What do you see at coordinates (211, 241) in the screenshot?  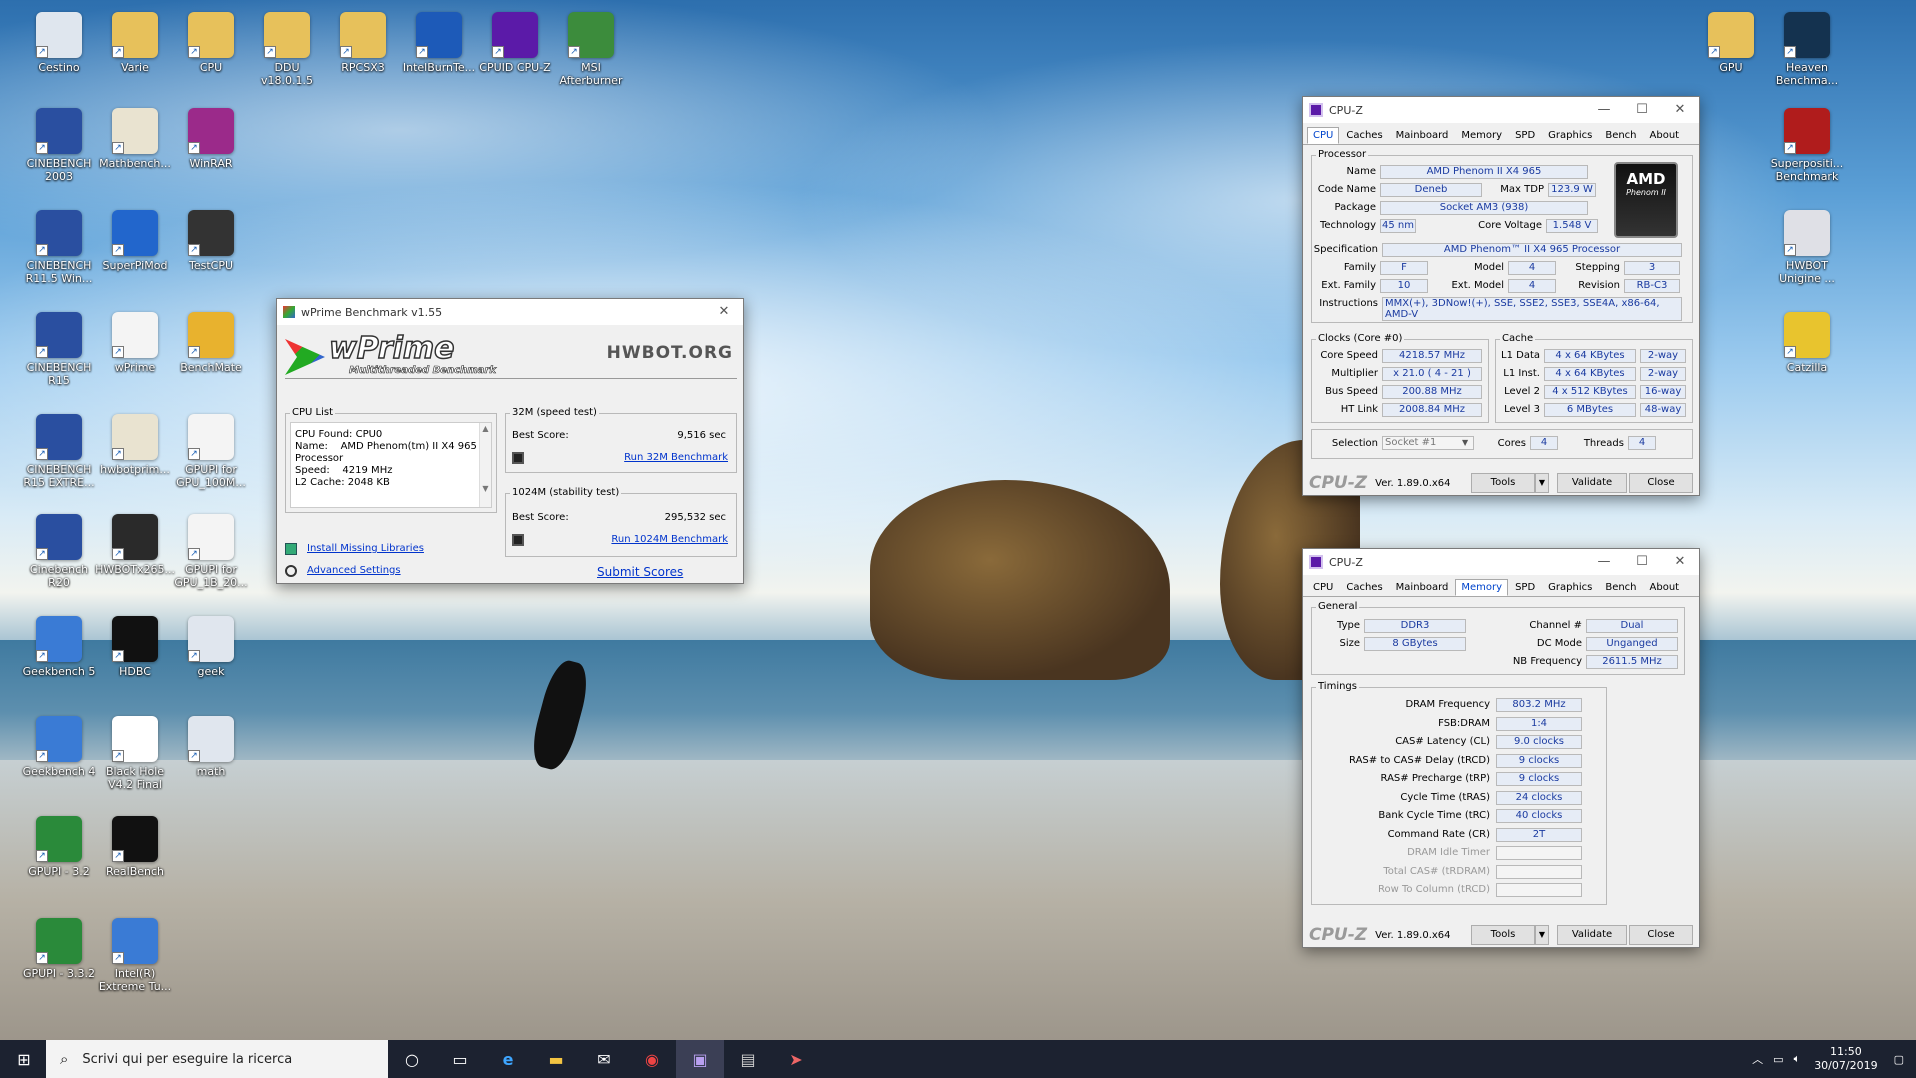 I see `desktop-icon-testcpu: ↗ TestCPU` at bounding box center [211, 241].